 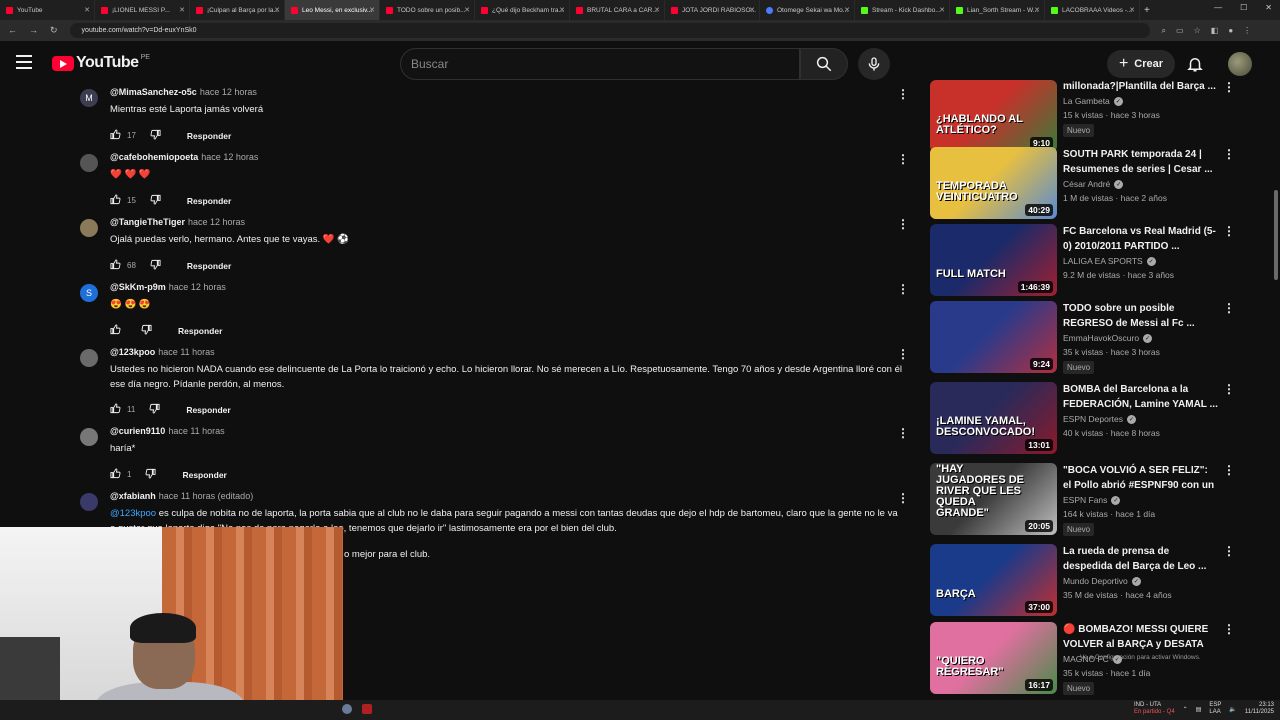 What do you see at coordinates (89, 293) in the screenshot?
I see `comment-avatar: S` at bounding box center [89, 293].